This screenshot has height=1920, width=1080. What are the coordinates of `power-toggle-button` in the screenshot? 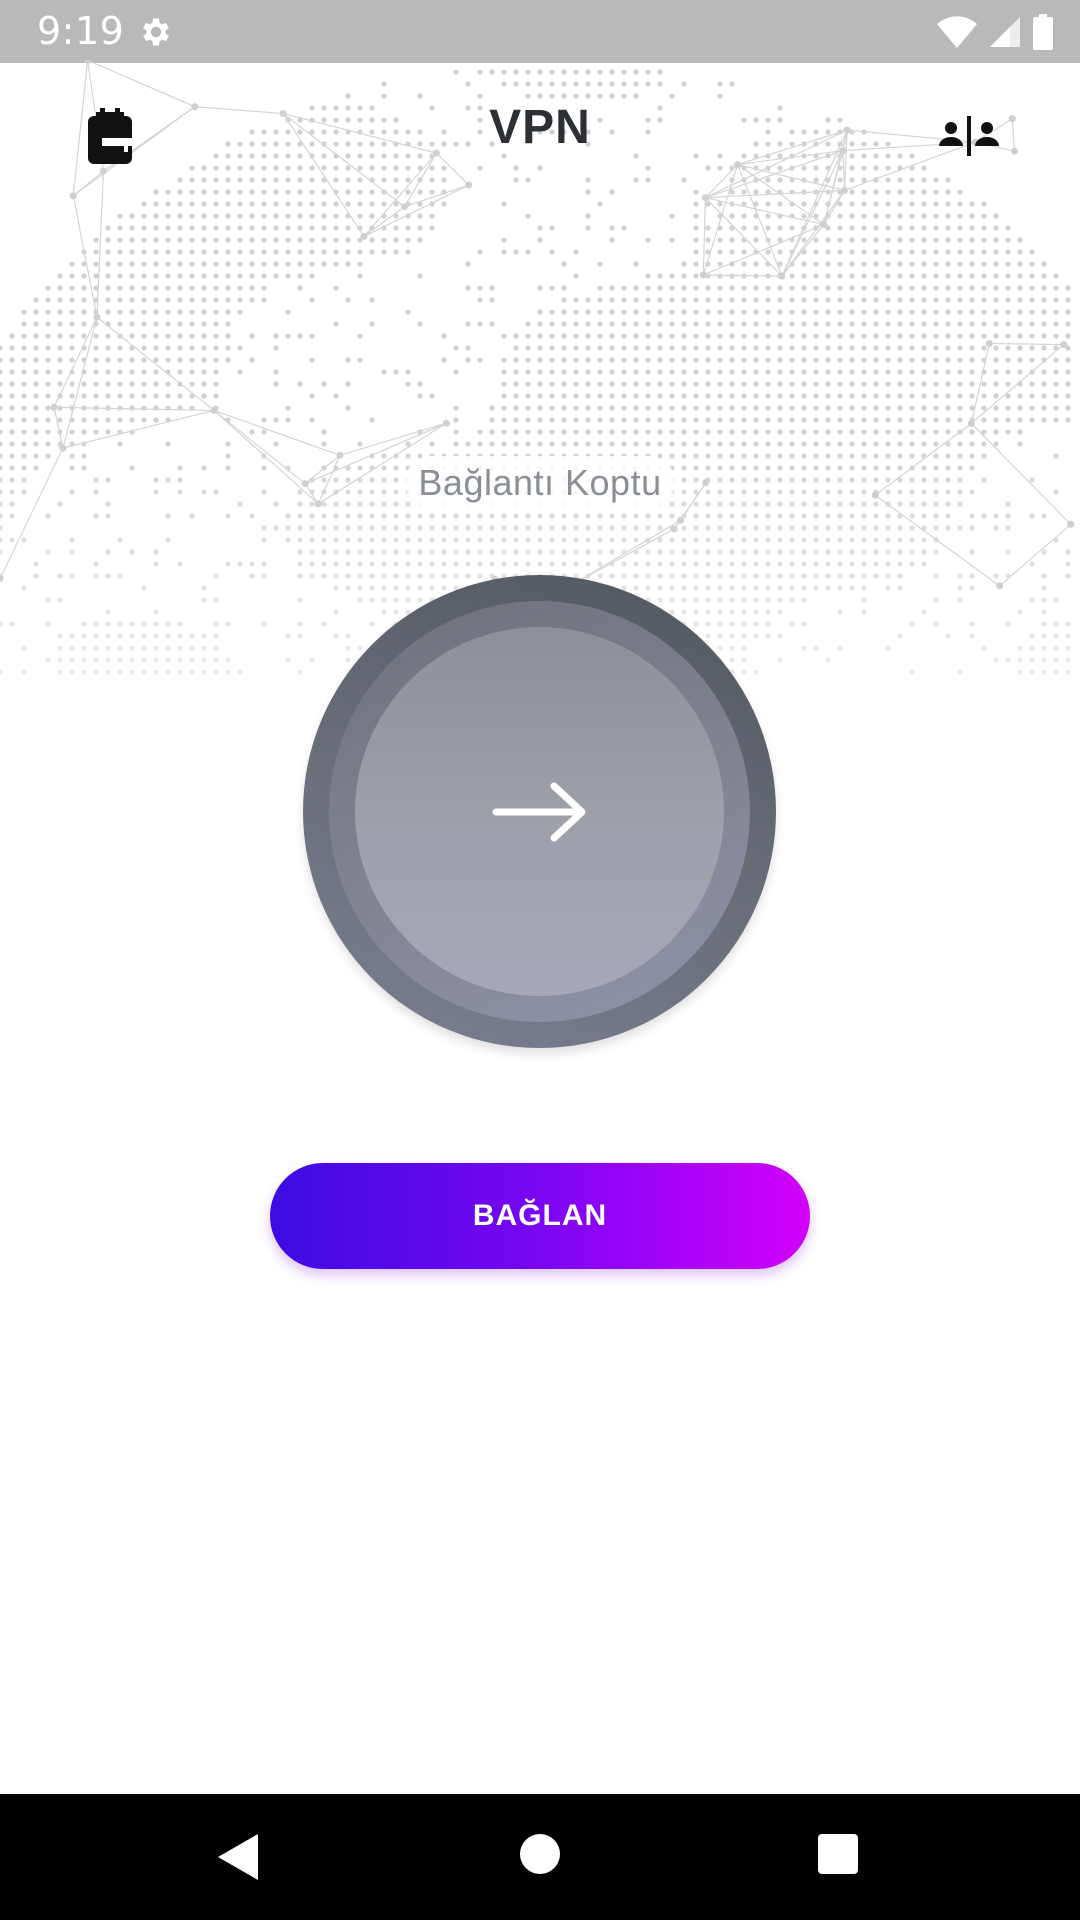 It's located at (539, 811).